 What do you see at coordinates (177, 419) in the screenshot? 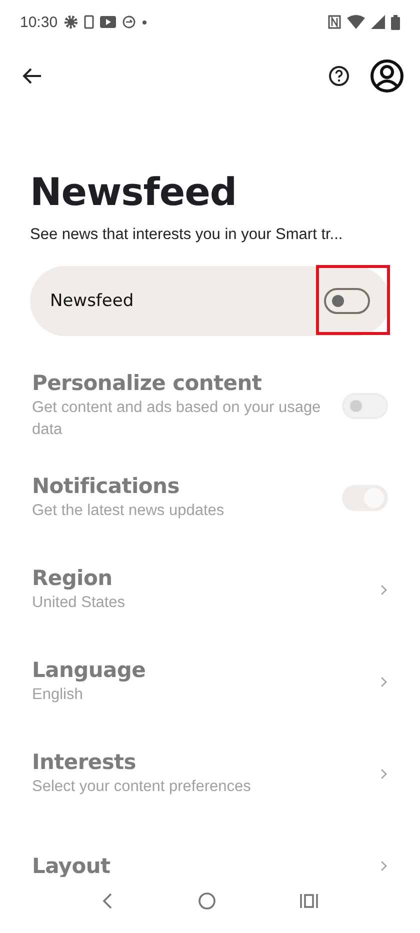
I see `setting-subtitle: Get content and ads based on your usage data` at bounding box center [177, 419].